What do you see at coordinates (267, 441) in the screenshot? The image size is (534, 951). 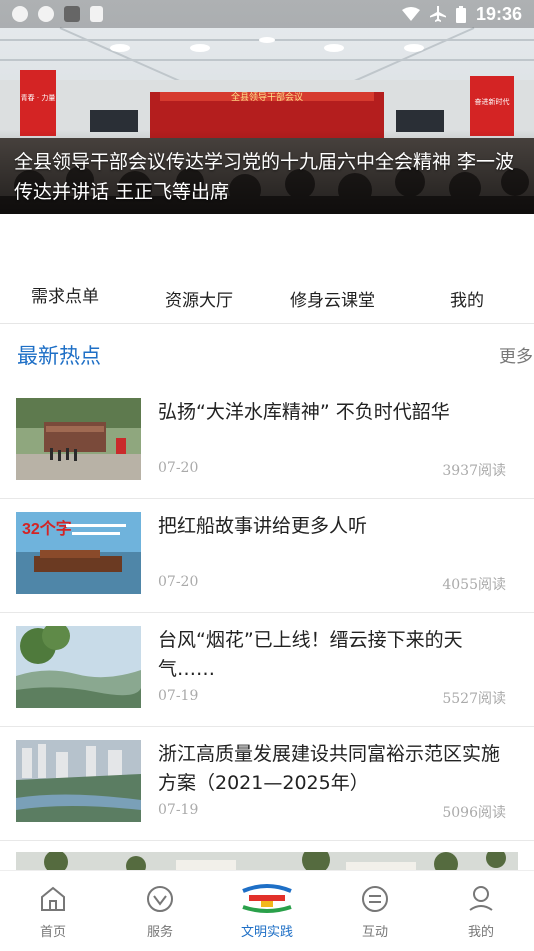 I see `news-item: 弘扬“大洋水库精神” 不负时代韶华 07-20 3937阅读` at bounding box center [267, 441].